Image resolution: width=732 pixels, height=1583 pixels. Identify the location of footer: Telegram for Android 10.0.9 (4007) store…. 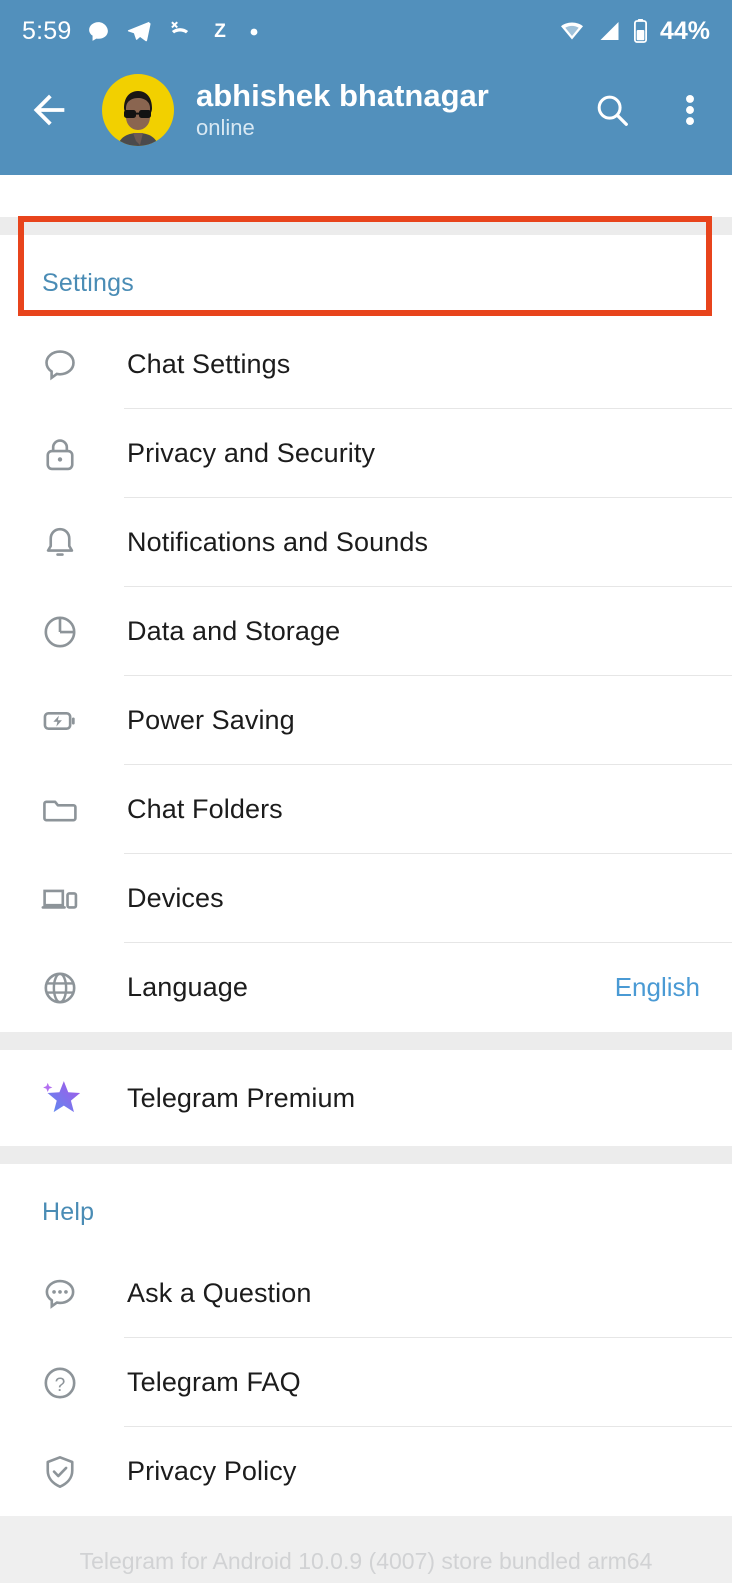
(366, 1549).